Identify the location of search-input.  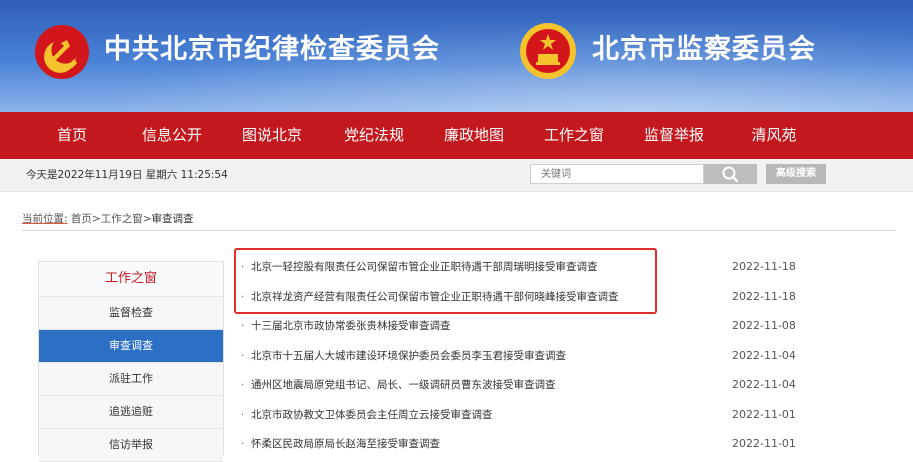
(617, 174).